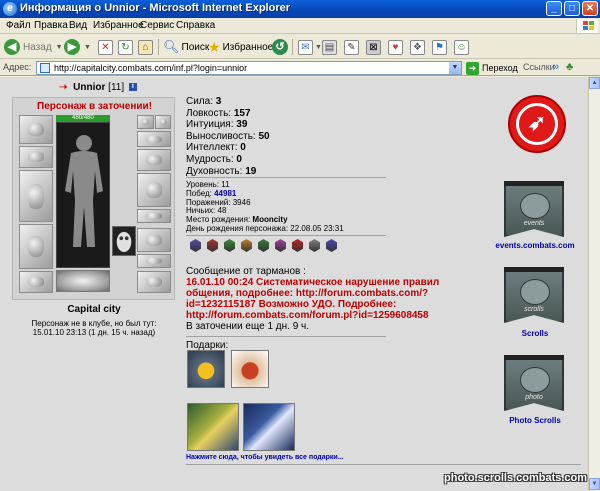  I want to click on forward-button: ▶ ▼, so click(77, 47).